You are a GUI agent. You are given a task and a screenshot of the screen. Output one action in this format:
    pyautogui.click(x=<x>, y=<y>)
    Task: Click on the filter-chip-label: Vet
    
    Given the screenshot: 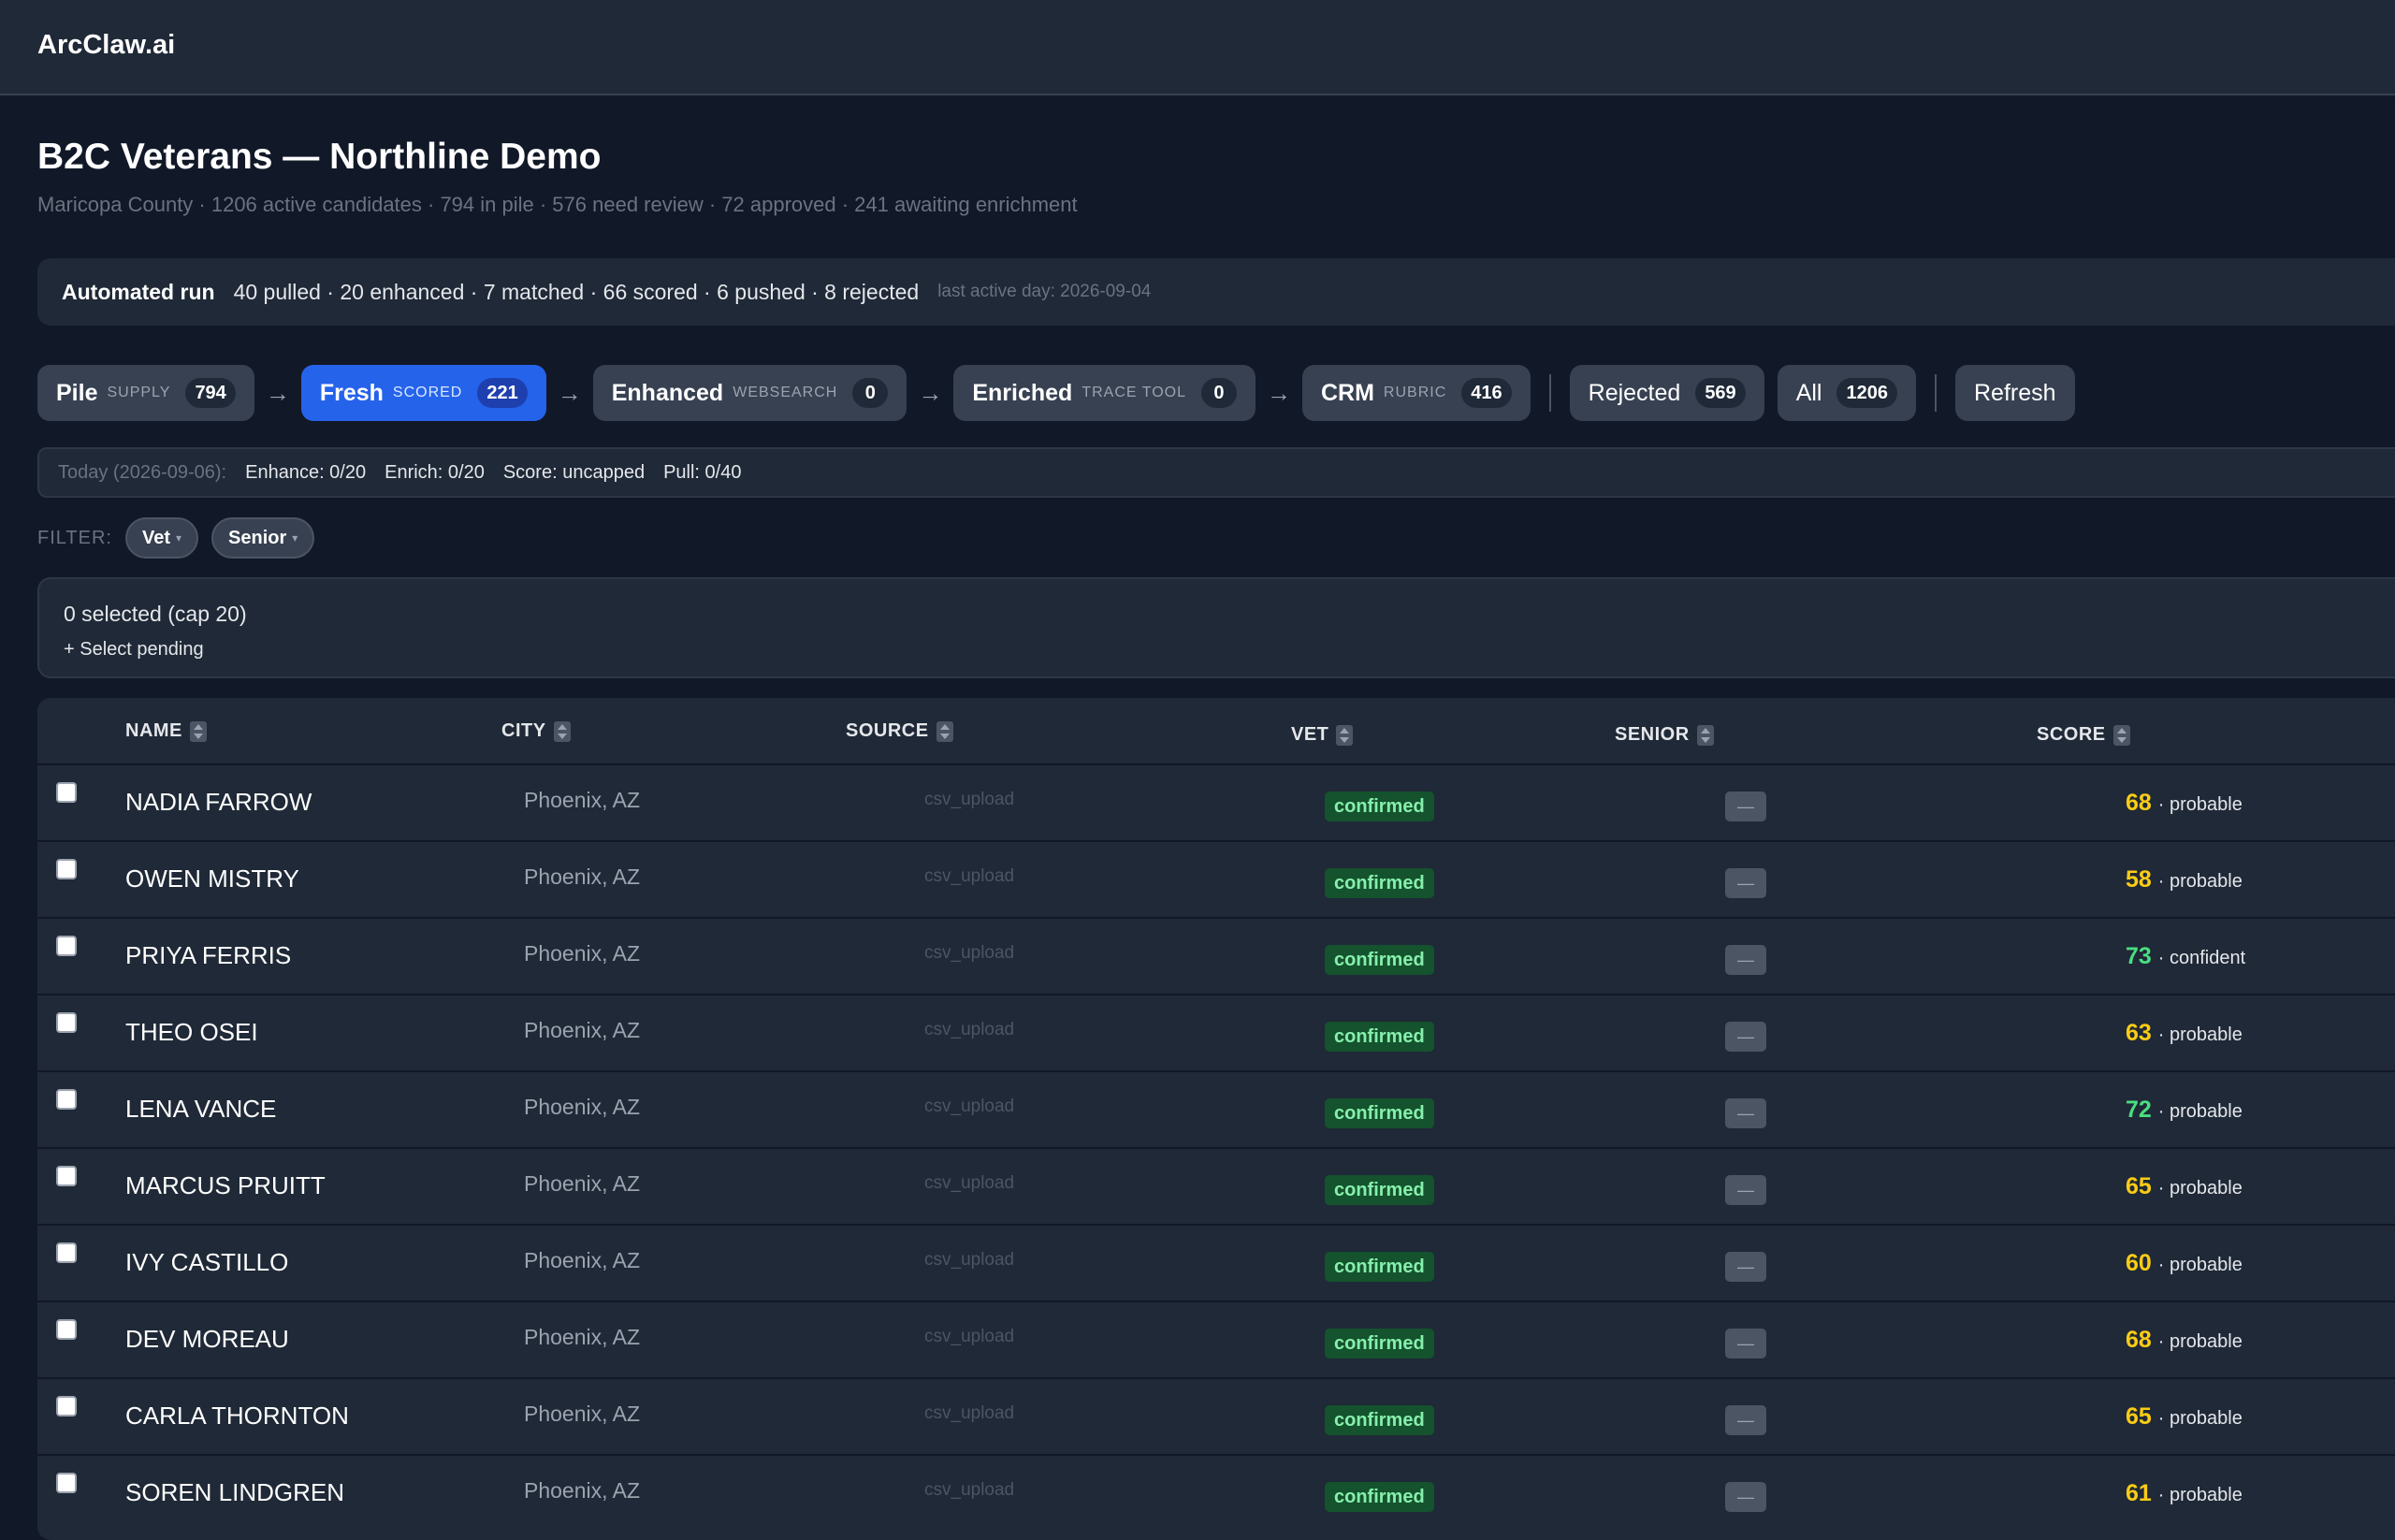 What is the action you would take?
    pyautogui.click(x=155, y=538)
    